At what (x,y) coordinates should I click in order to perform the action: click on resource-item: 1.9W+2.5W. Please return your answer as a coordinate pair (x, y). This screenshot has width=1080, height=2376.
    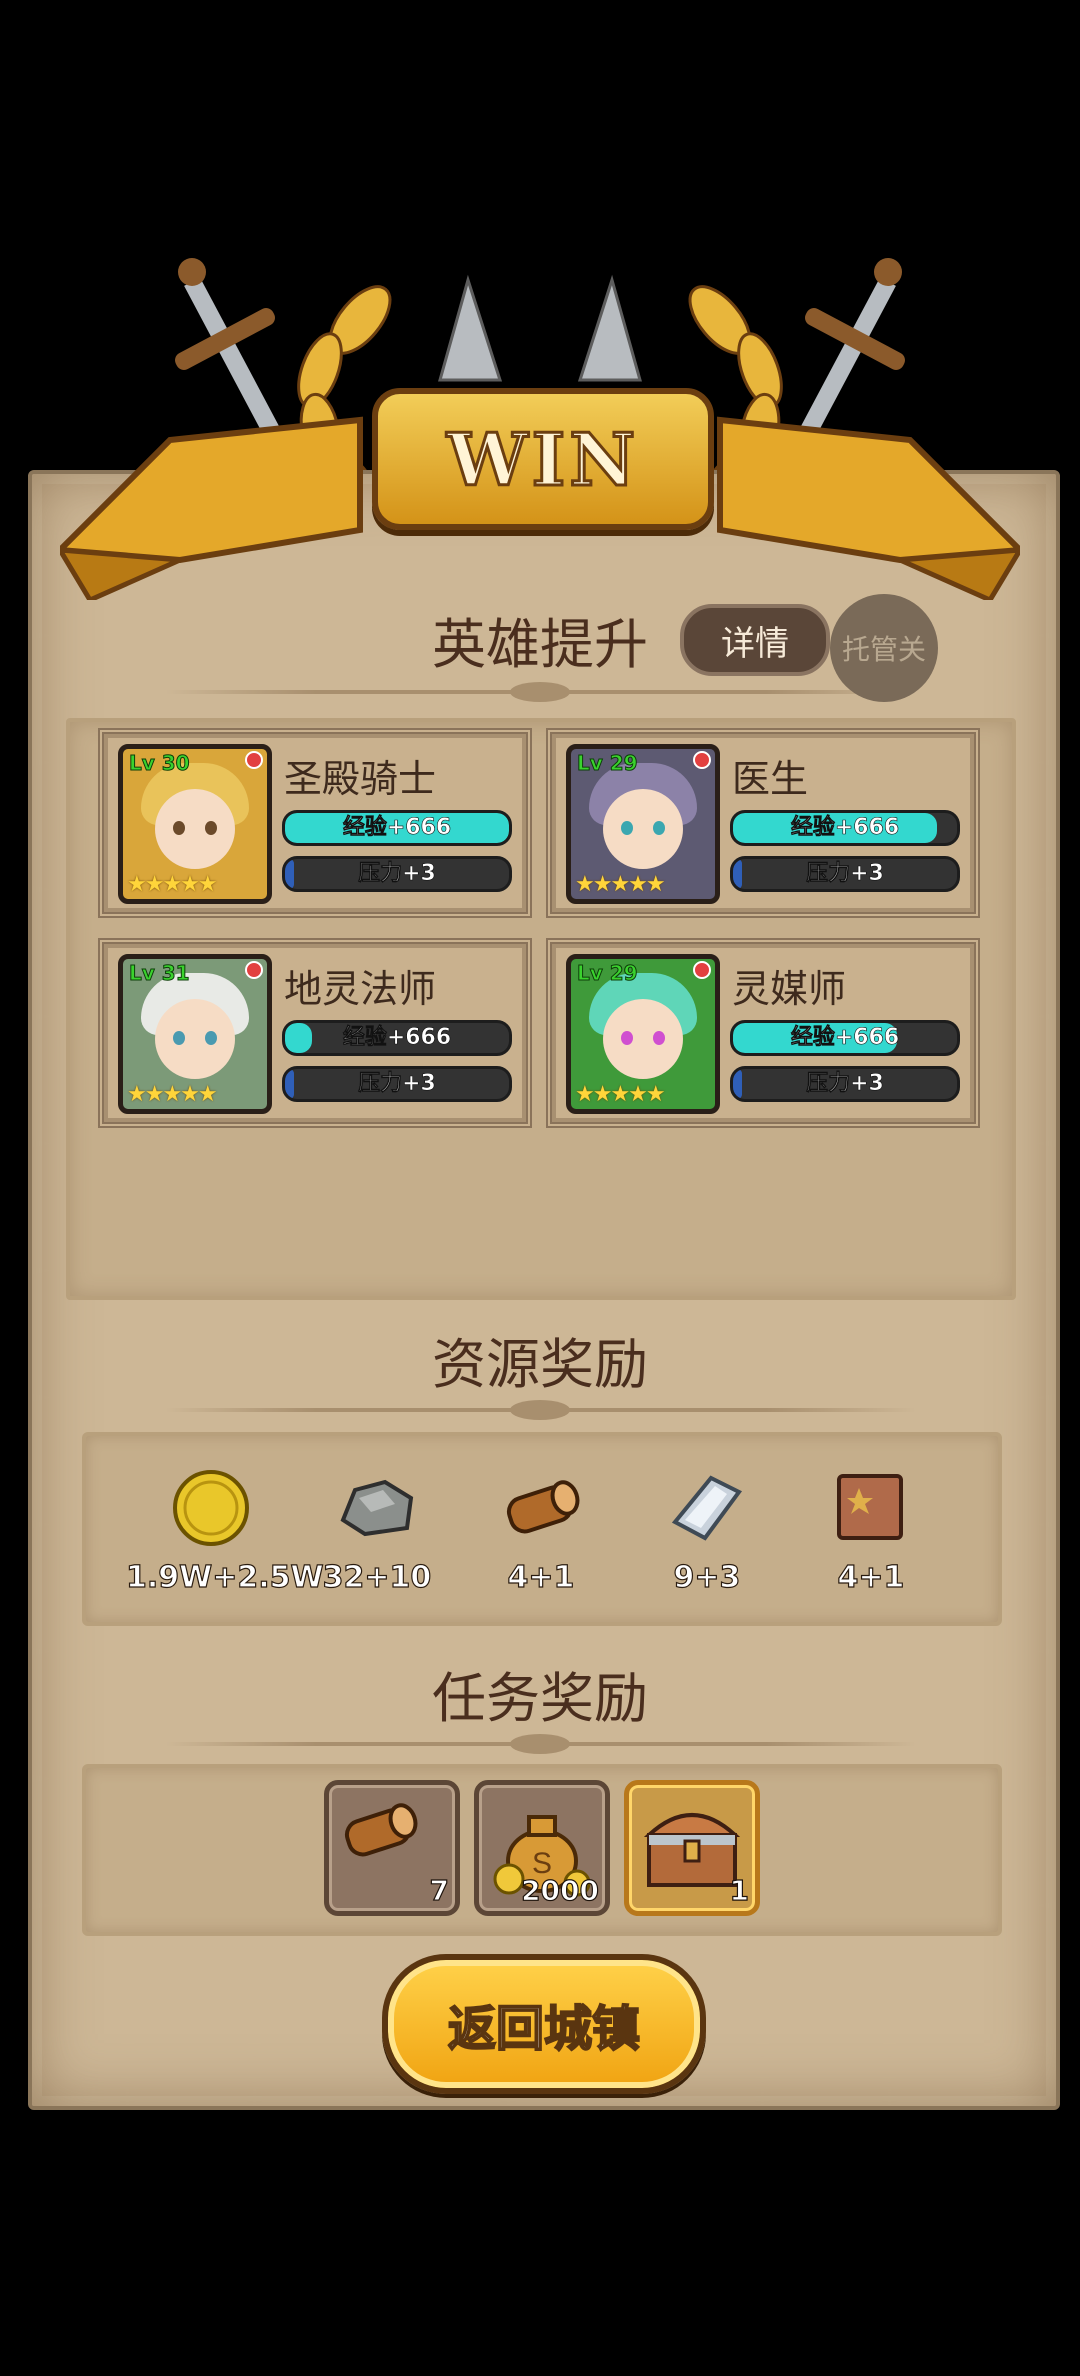
    Looking at the image, I should click on (224, 1535).